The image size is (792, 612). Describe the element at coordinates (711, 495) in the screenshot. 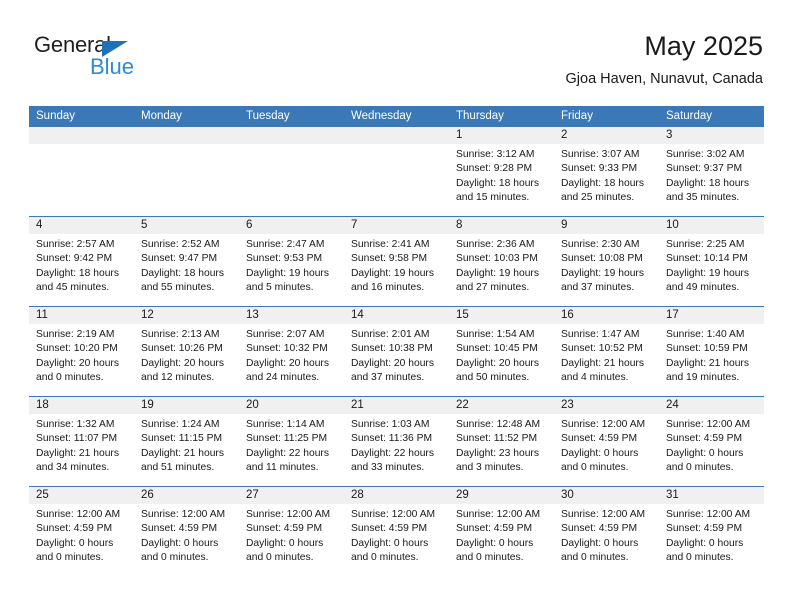

I see `day-number: 31` at that location.